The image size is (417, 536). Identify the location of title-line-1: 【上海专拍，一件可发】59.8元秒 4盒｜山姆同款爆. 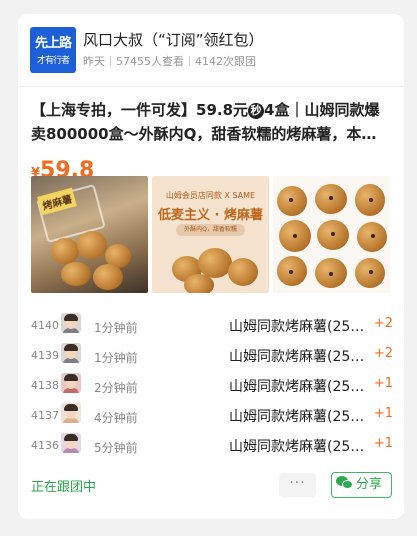
(212, 110).